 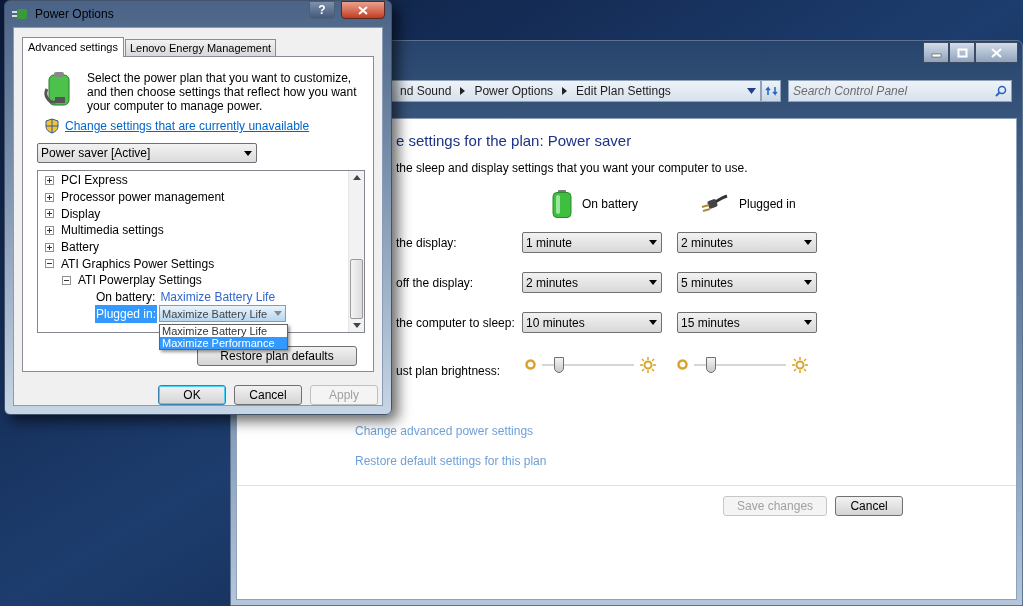 I want to click on column-heading: Plugged in, so click(x=767, y=204).